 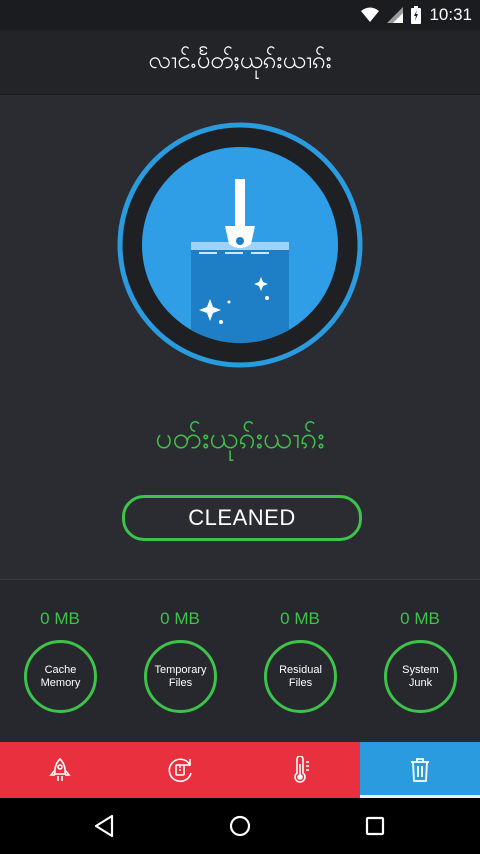 I want to click on stat-ring: Cache Memory, so click(x=60, y=676).